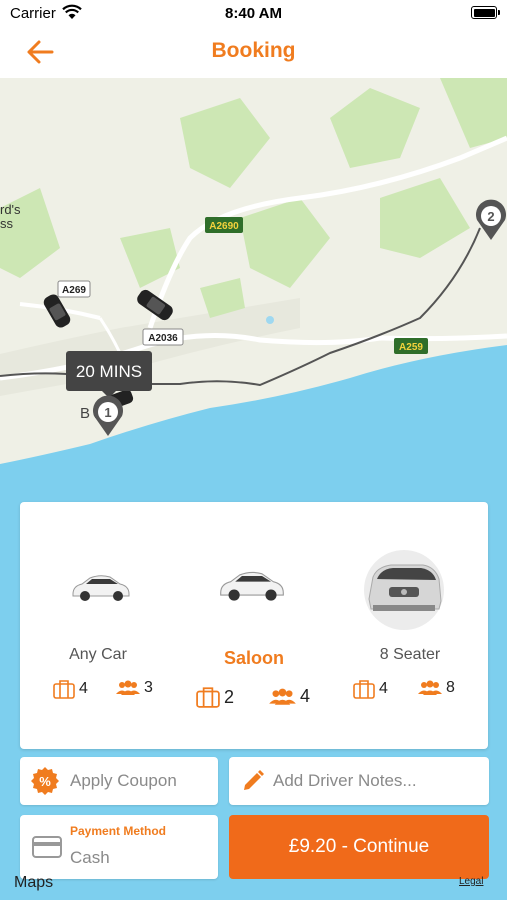 The width and height of the screenshot is (507, 900). I want to click on page-title: Booking, so click(253, 50).